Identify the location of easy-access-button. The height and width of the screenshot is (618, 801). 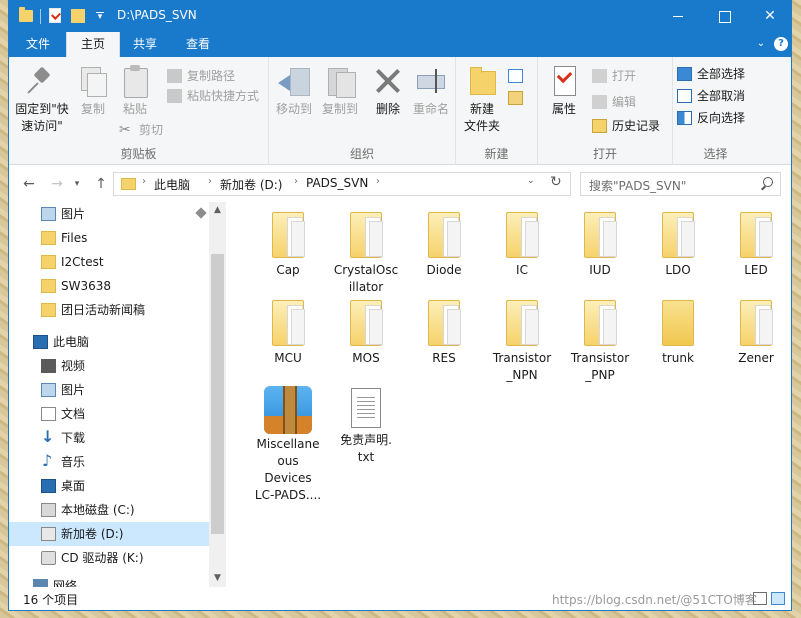
(520, 98).